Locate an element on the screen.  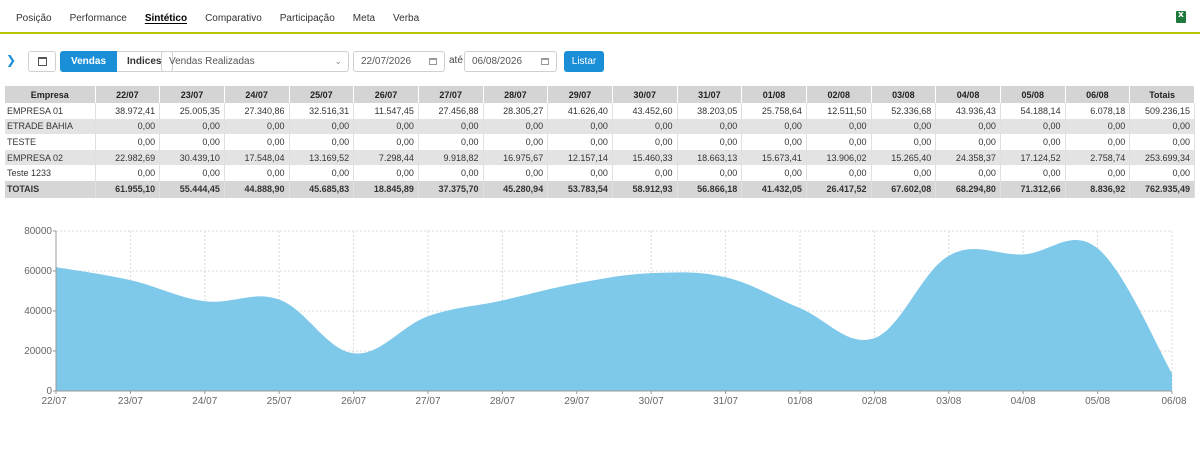
tab-sintetico: Sintético is located at coordinates (166, 18).